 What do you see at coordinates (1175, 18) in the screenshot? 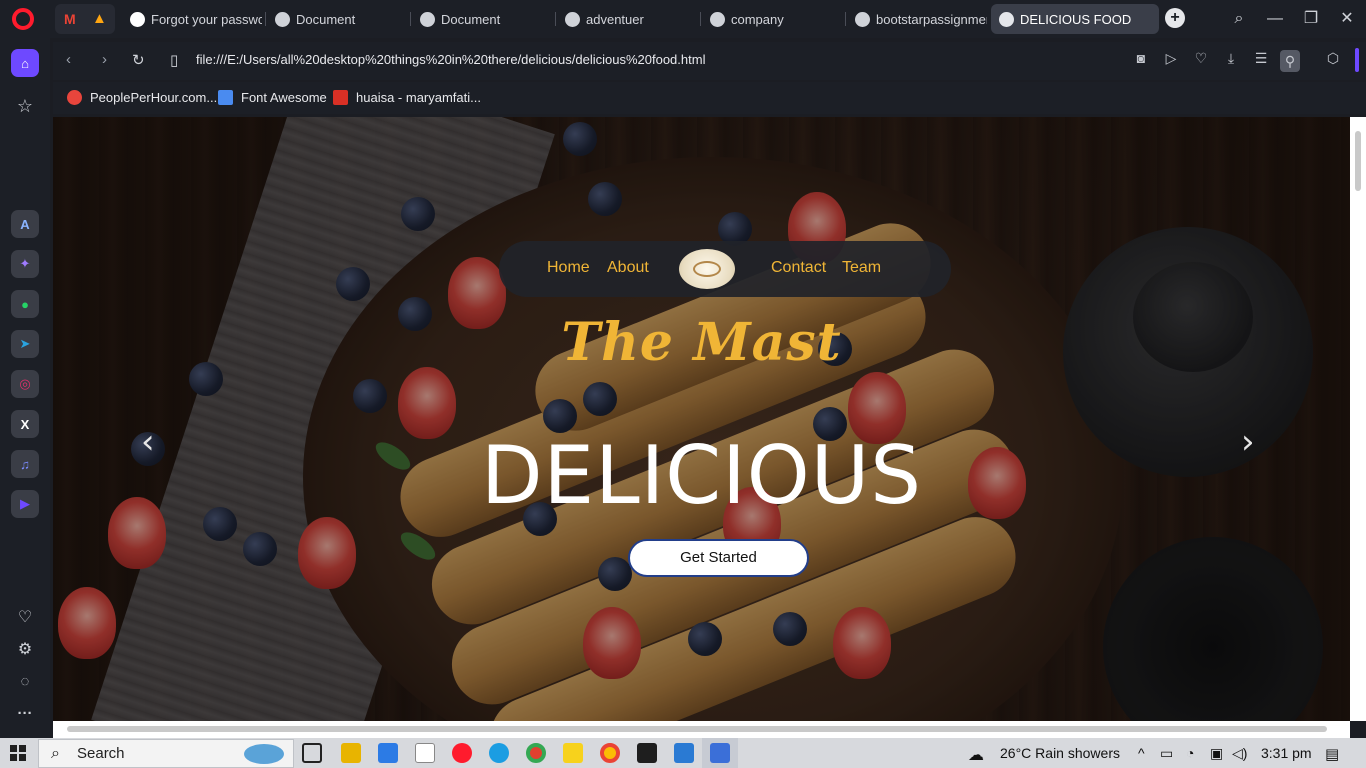
I see `new-tab-plus-icon: +` at bounding box center [1175, 18].